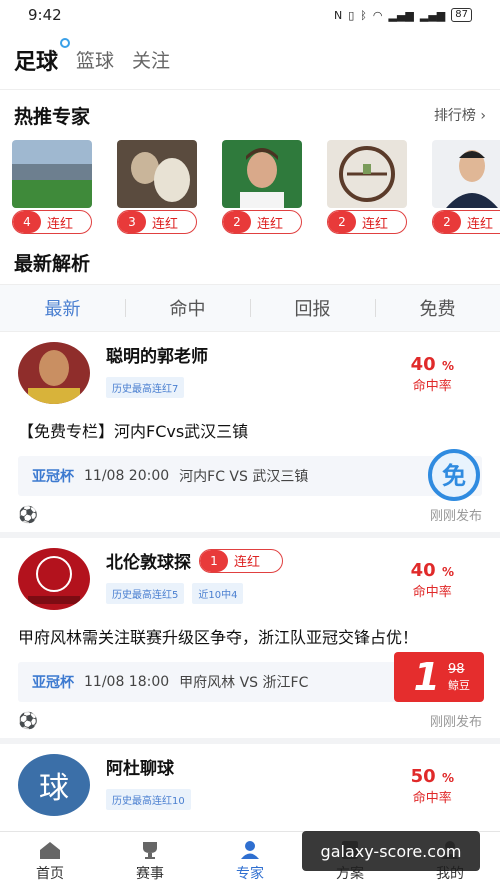 The height and width of the screenshot is (889, 500). I want to click on match-teams: 河内FC VS 武汉三镇, so click(244, 477).